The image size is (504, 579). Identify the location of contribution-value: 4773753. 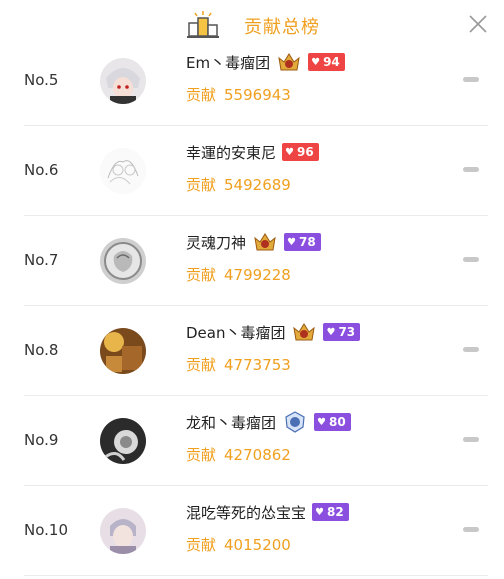
(257, 365).